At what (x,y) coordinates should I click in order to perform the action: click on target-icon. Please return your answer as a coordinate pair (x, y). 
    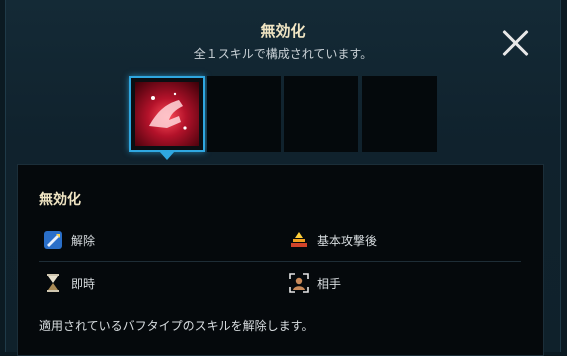
    Looking at the image, I should click on (299, 283).